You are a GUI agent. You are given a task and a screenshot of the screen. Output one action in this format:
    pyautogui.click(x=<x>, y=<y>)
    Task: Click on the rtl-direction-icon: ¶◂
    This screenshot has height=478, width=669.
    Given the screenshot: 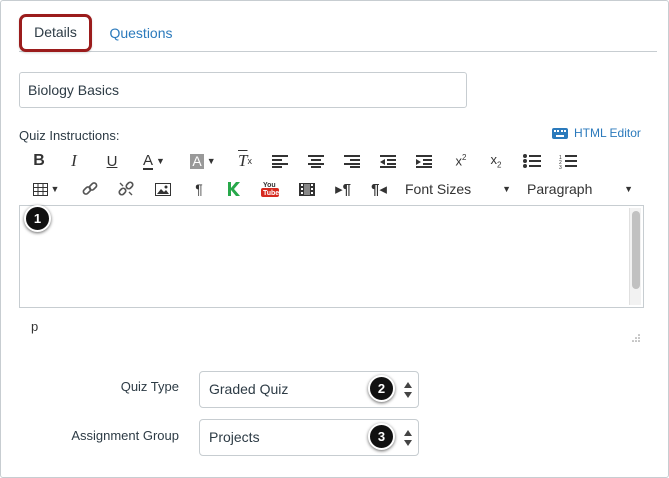 What is the action you would take?
    pyautogui.click(x=379, y=189)
    